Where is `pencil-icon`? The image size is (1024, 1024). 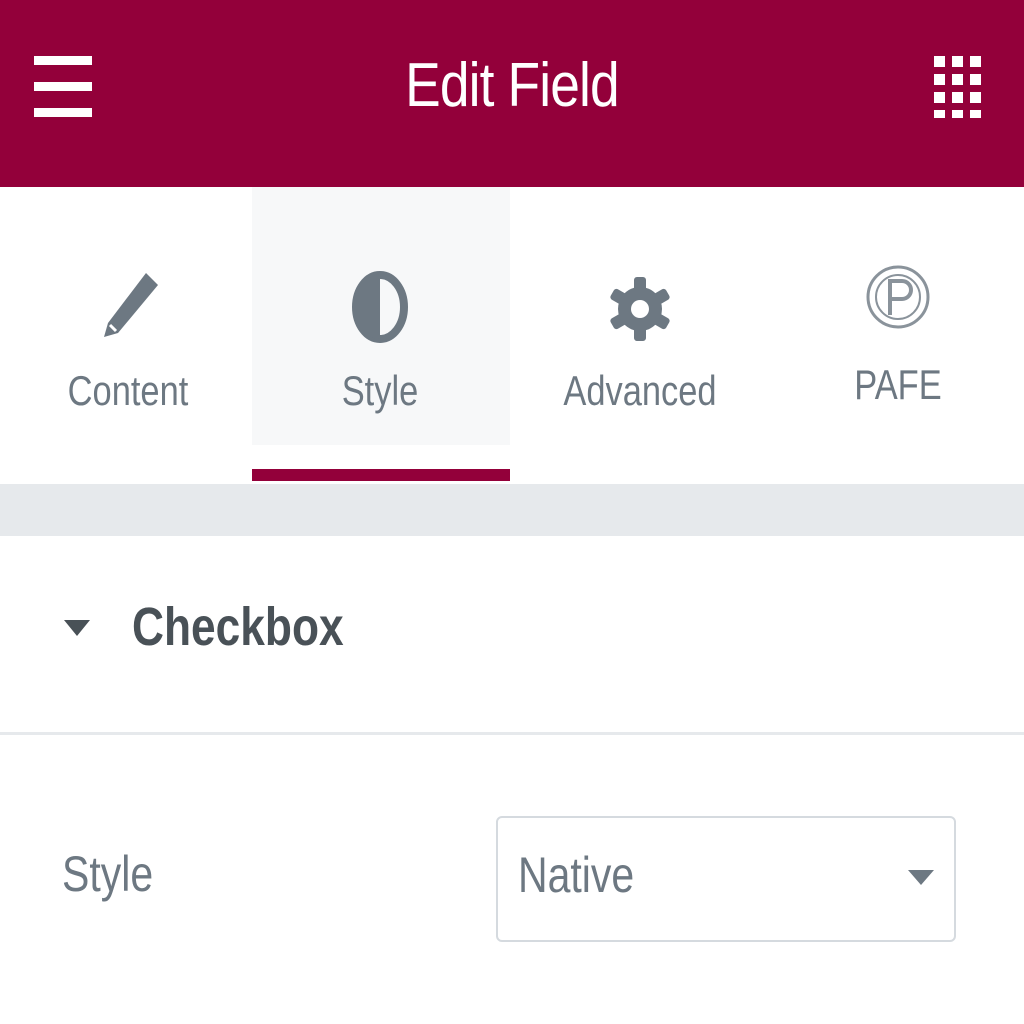
pencil-icon is located at coordinates (131, 305).